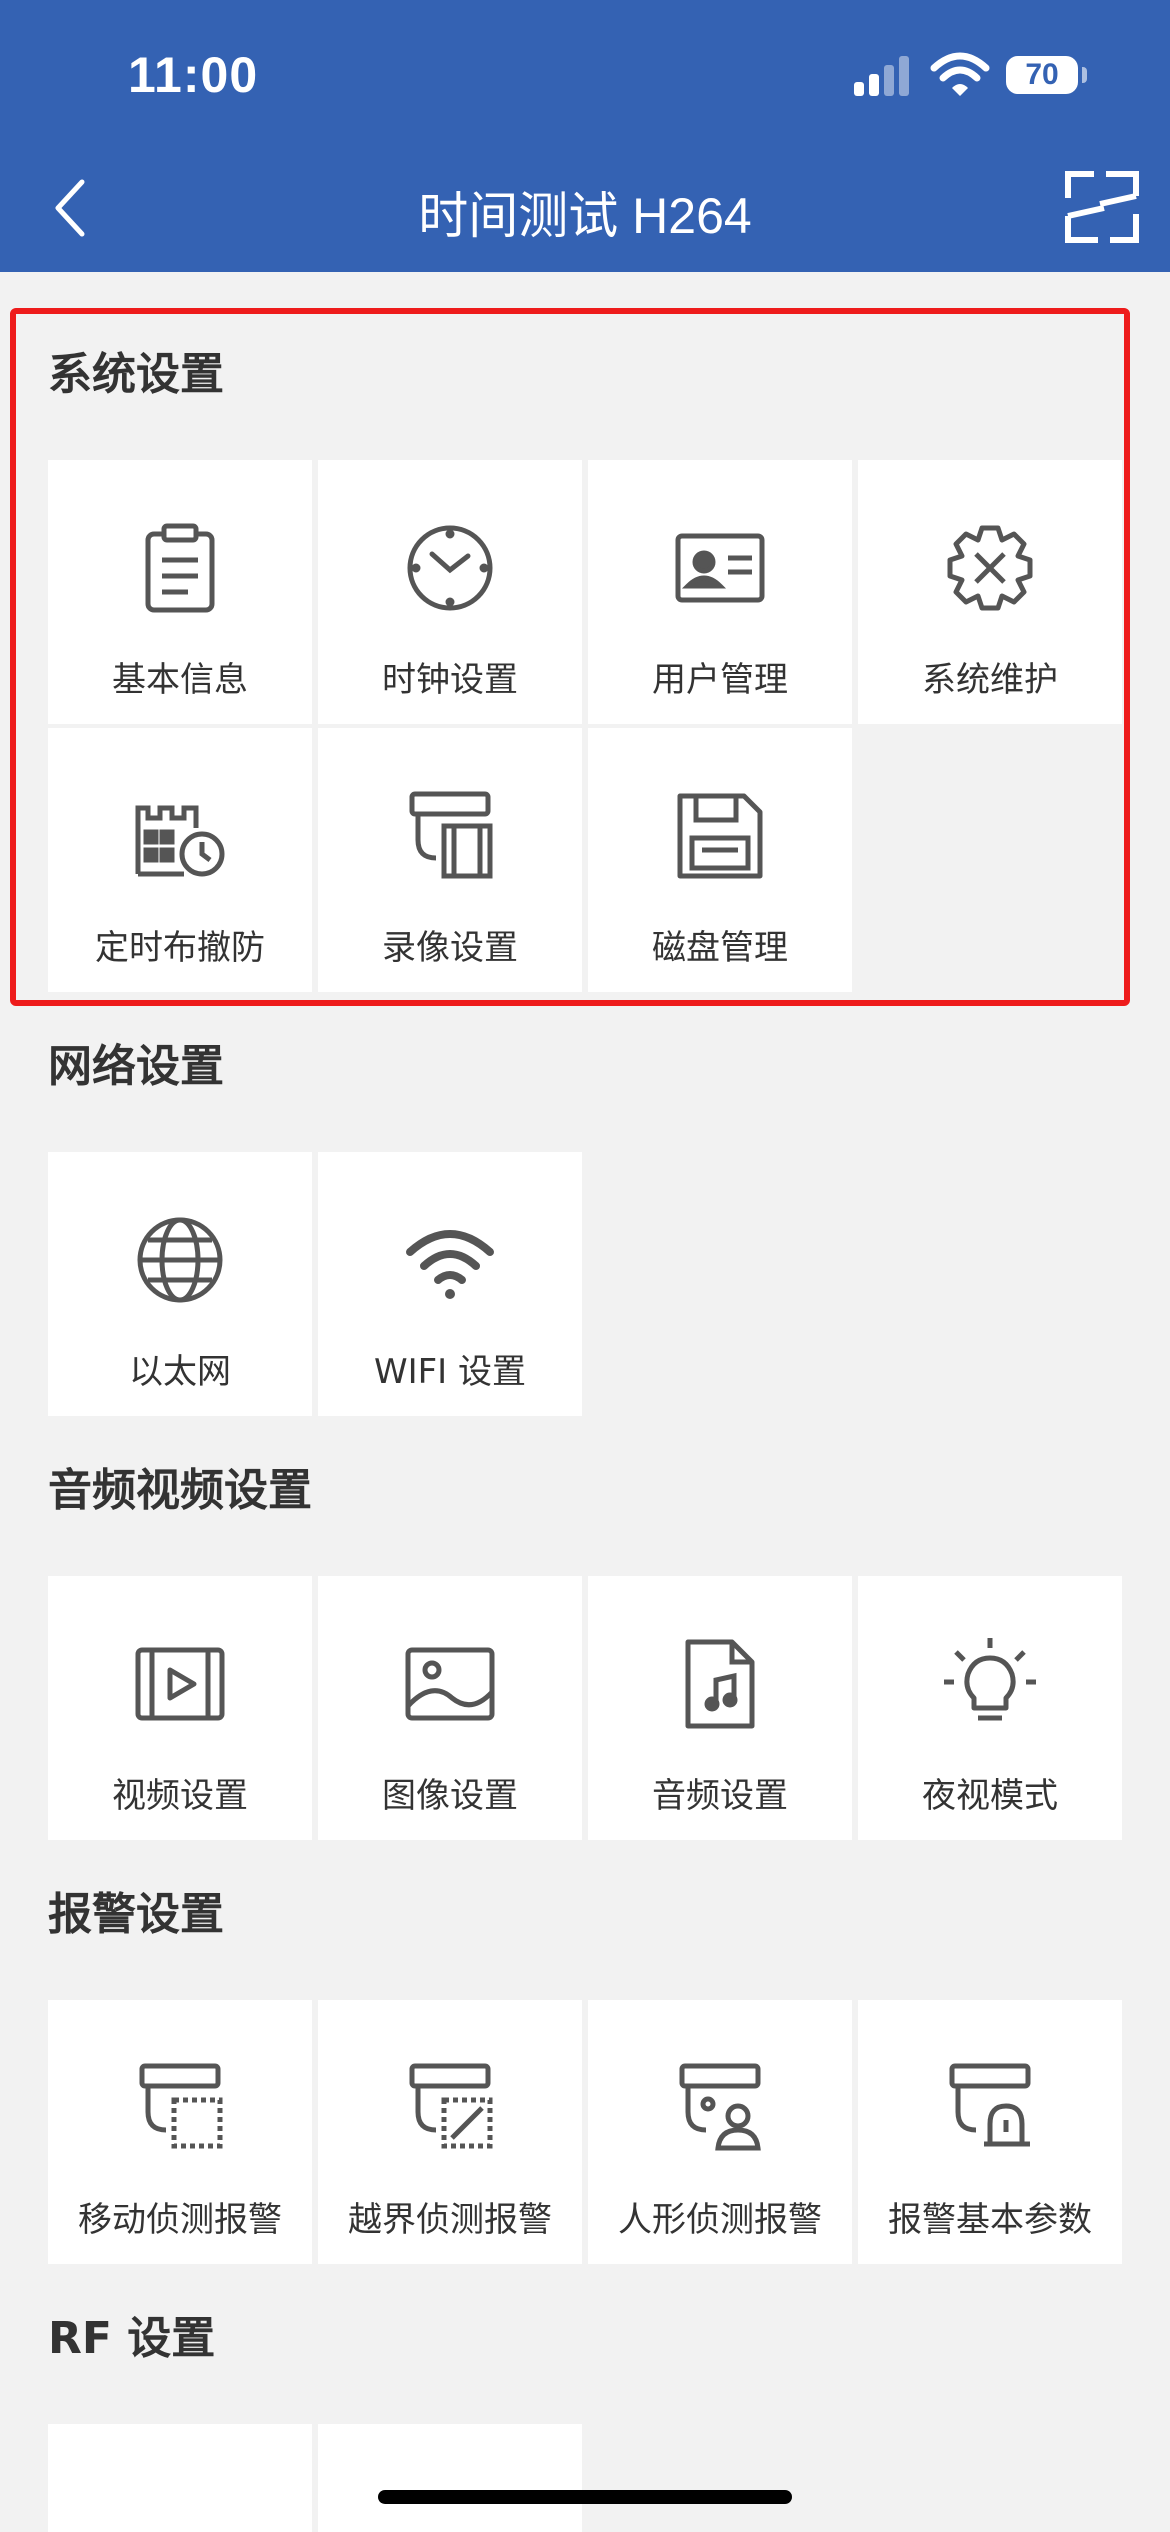 Image resolution: width=1170 pixels, height=2532 pixels. What do you see at coordinates (990, 568) in the screenshot?
I see `gear-tools-icon` at bounding box center [990, 568].